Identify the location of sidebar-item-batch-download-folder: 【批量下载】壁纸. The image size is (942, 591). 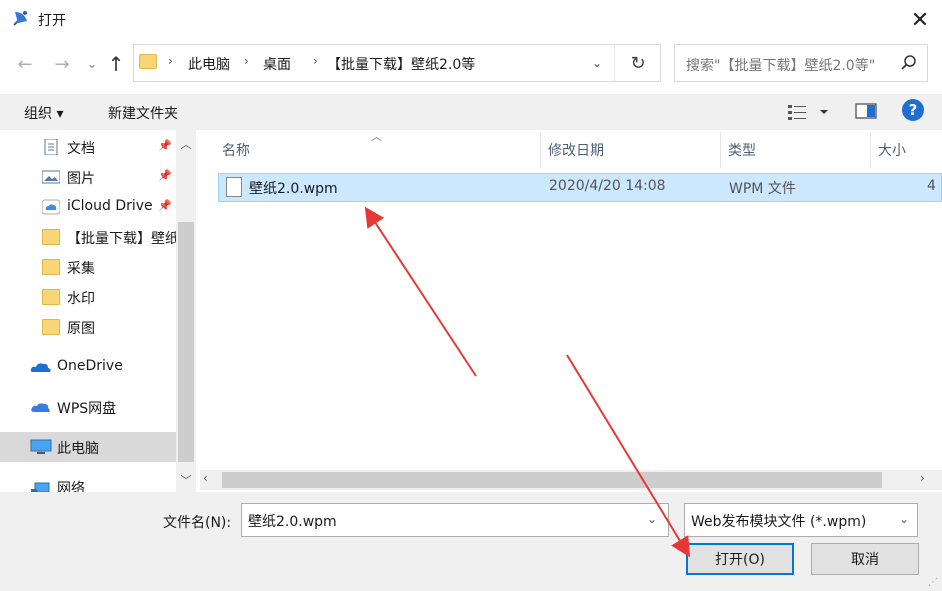
(89, 237).